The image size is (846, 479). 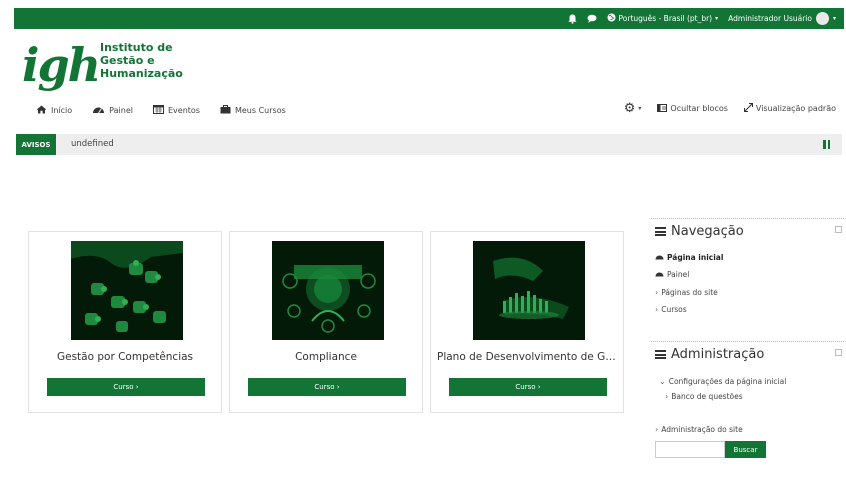 I want to click on logo-name: Instituto de Gestão e Humanização, so click(x=141, y=60).